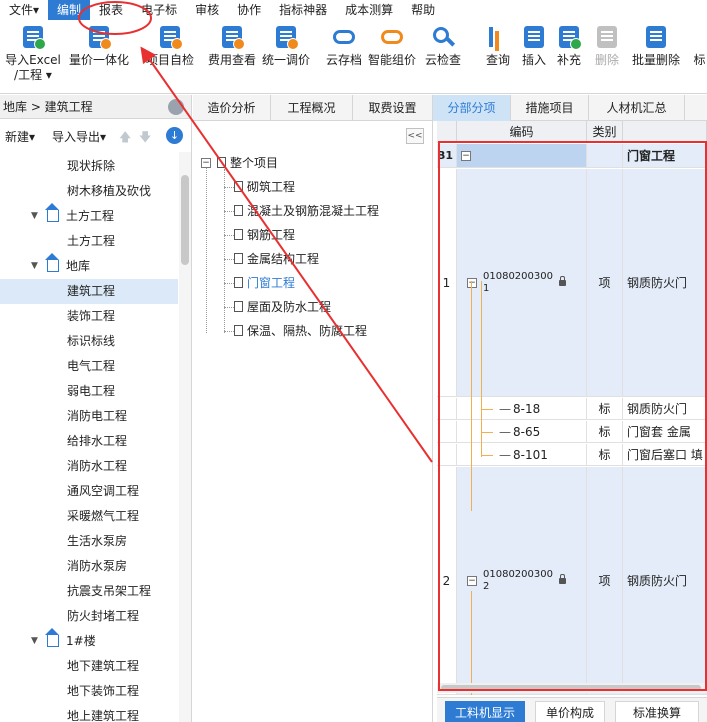 This screenshot has width=707, height=722. I want to click on batch-delete-button: 批量删除, so click(656, 46).